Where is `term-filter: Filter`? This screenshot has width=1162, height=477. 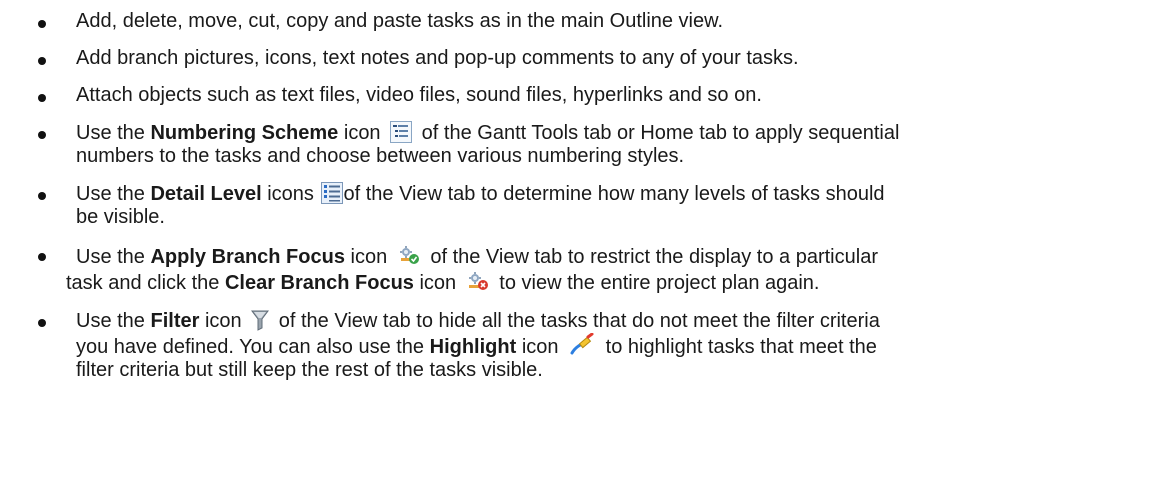
term-filter: Filter is located at coordinates (175, 321).